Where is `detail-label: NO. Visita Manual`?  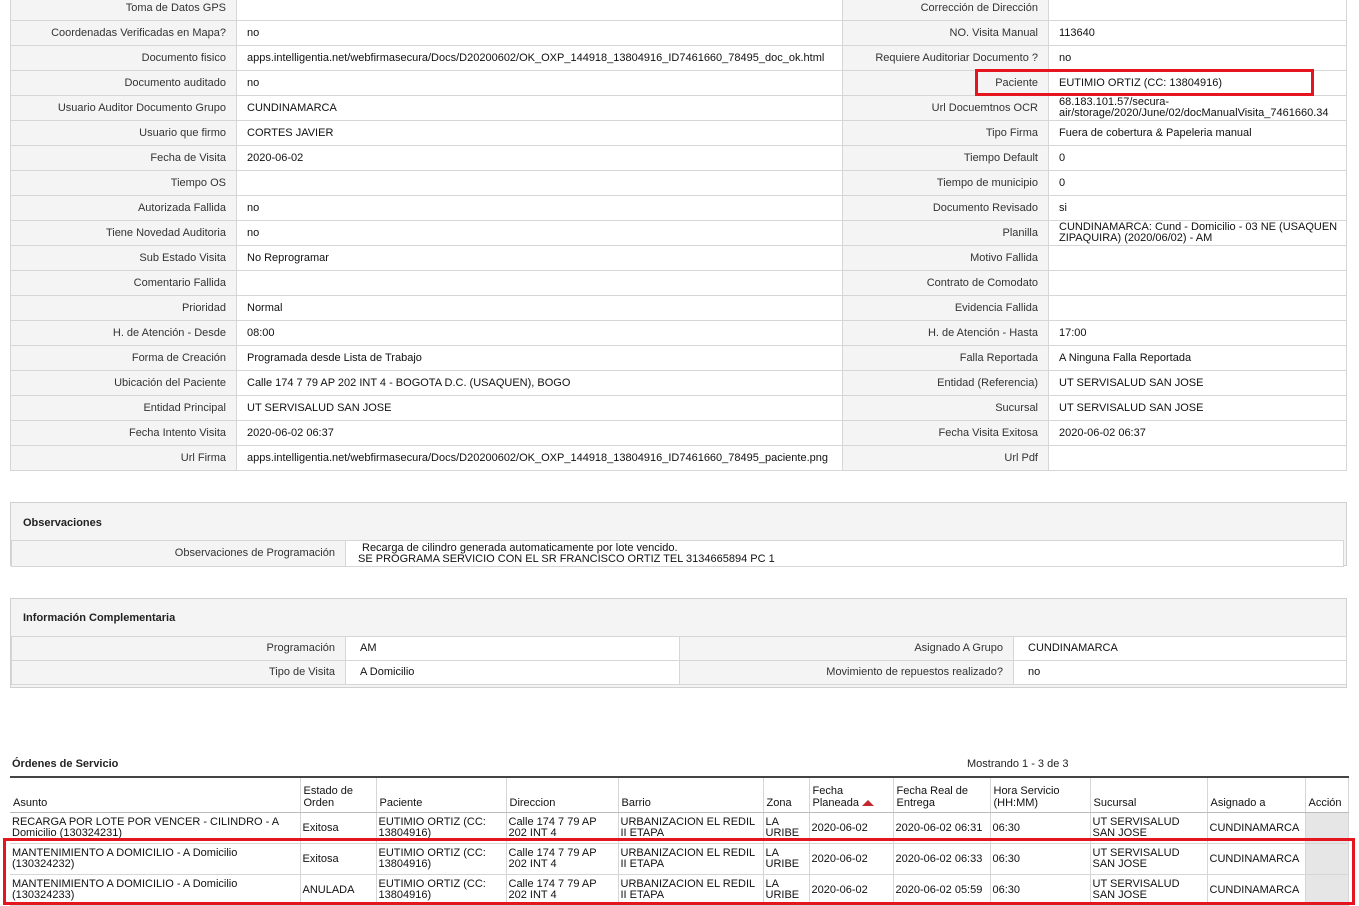
detail-label: NO. Visita Manual is located at coordinates (945, 33).